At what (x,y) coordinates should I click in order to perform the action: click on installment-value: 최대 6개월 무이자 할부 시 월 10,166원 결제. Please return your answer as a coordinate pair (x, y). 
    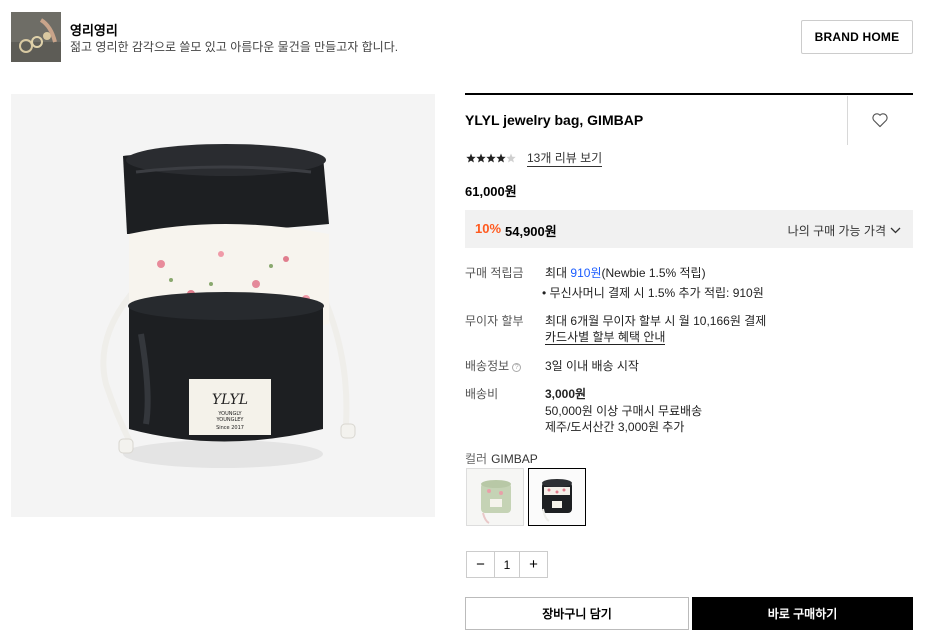
    Looking at the image, I should click on (656, 321).